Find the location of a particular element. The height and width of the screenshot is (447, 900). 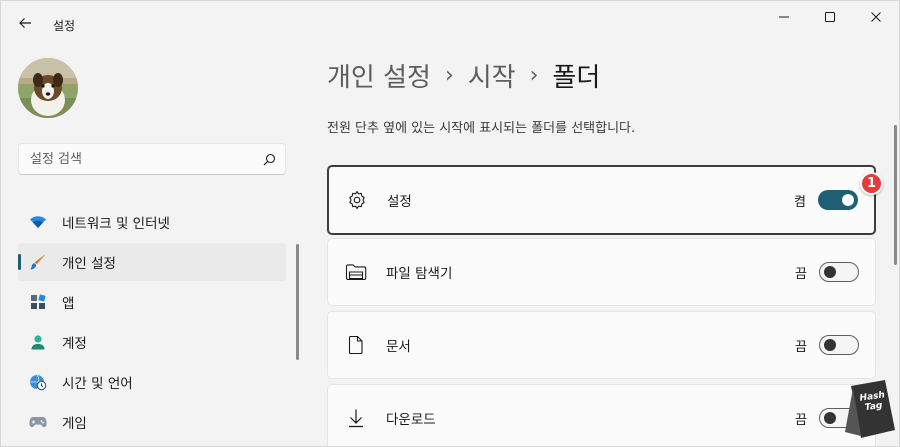

apps-icon is located at coordinates (38, 302).